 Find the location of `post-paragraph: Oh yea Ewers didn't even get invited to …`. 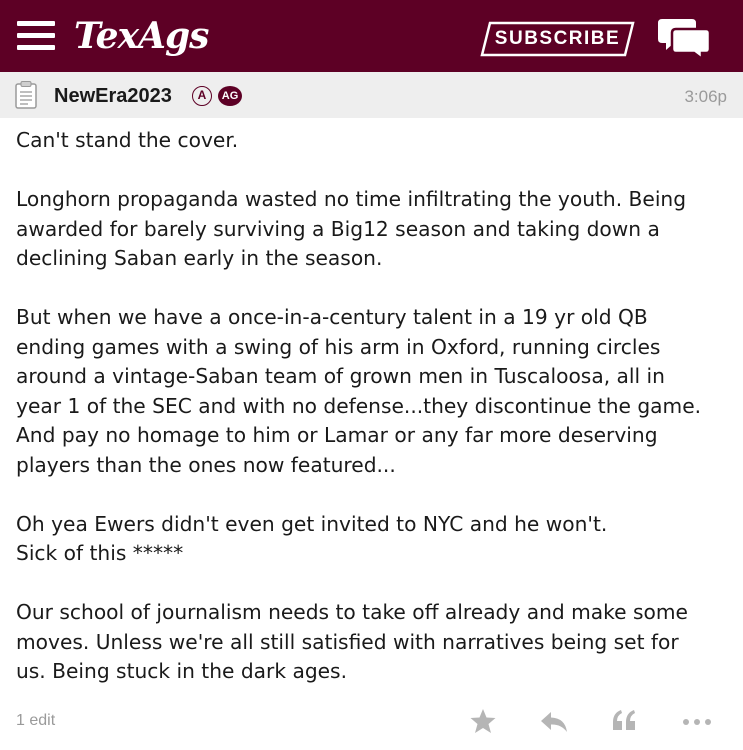

post-paragraph: Oh yea Ewers didn't even get invited to … is located at coordinates (373, 539).